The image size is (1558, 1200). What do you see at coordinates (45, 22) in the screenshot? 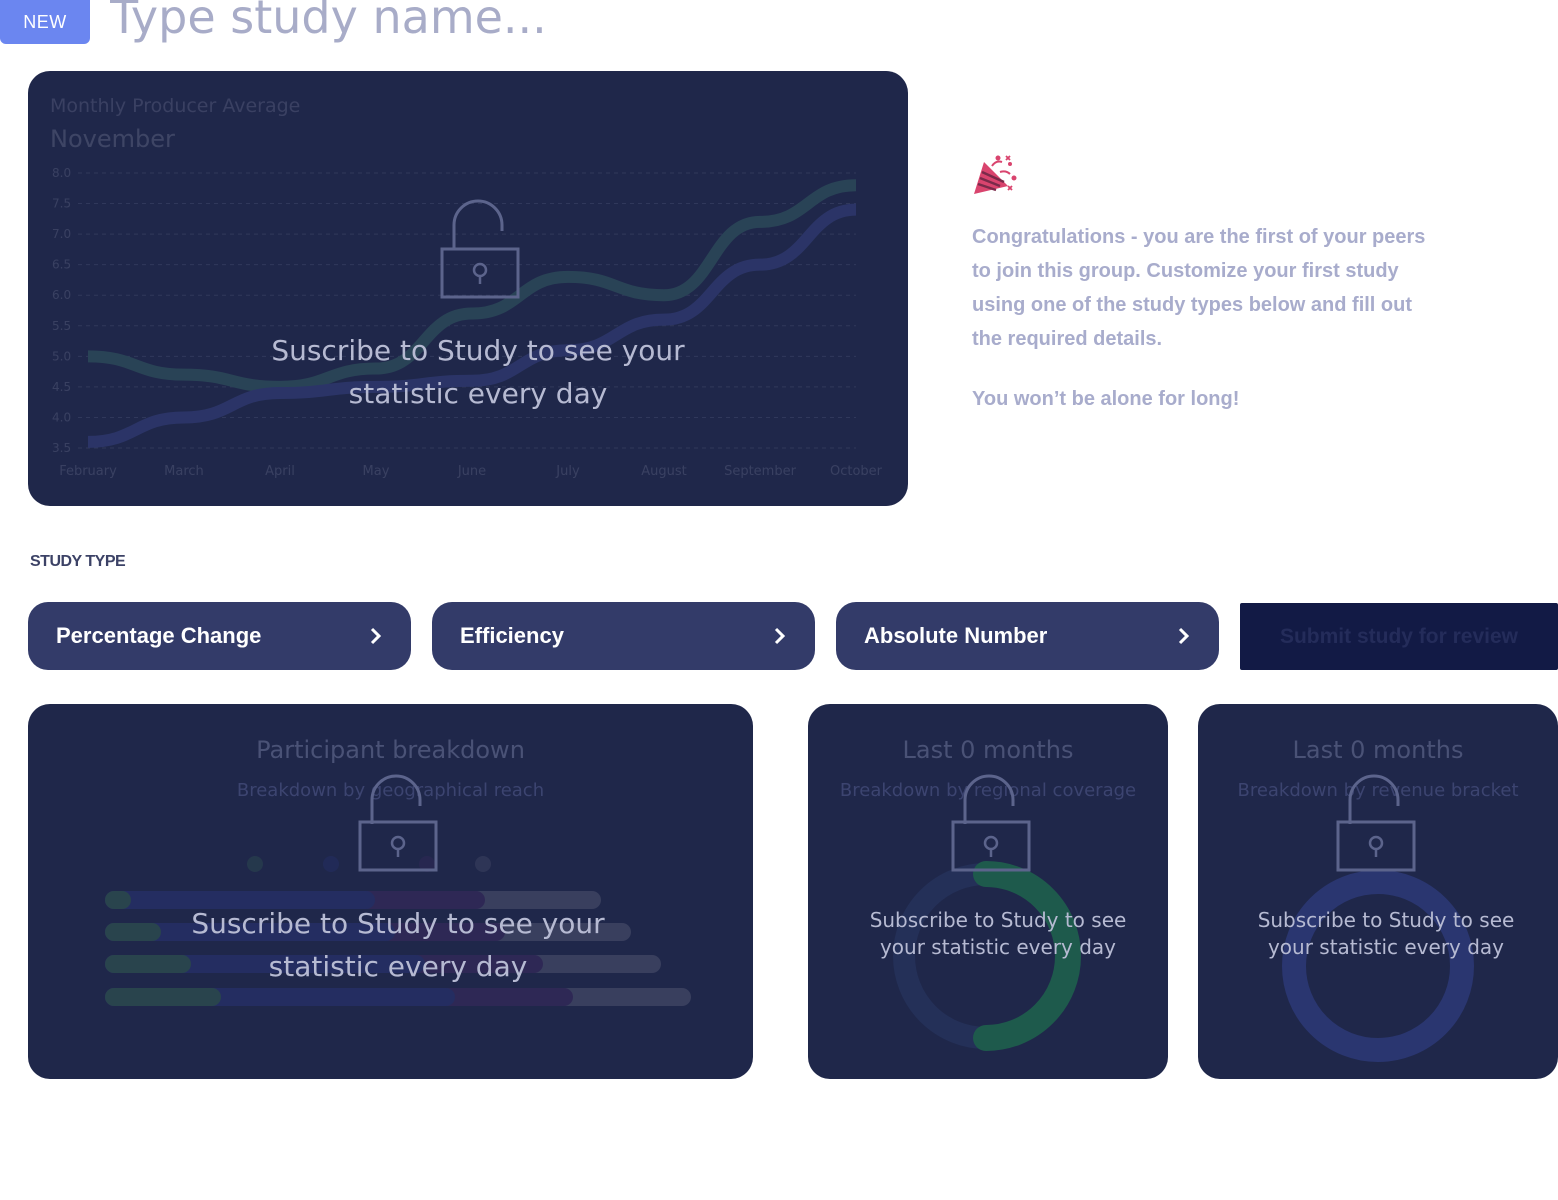
I see `new-badge: NEW` at bounding box center [45, 22].